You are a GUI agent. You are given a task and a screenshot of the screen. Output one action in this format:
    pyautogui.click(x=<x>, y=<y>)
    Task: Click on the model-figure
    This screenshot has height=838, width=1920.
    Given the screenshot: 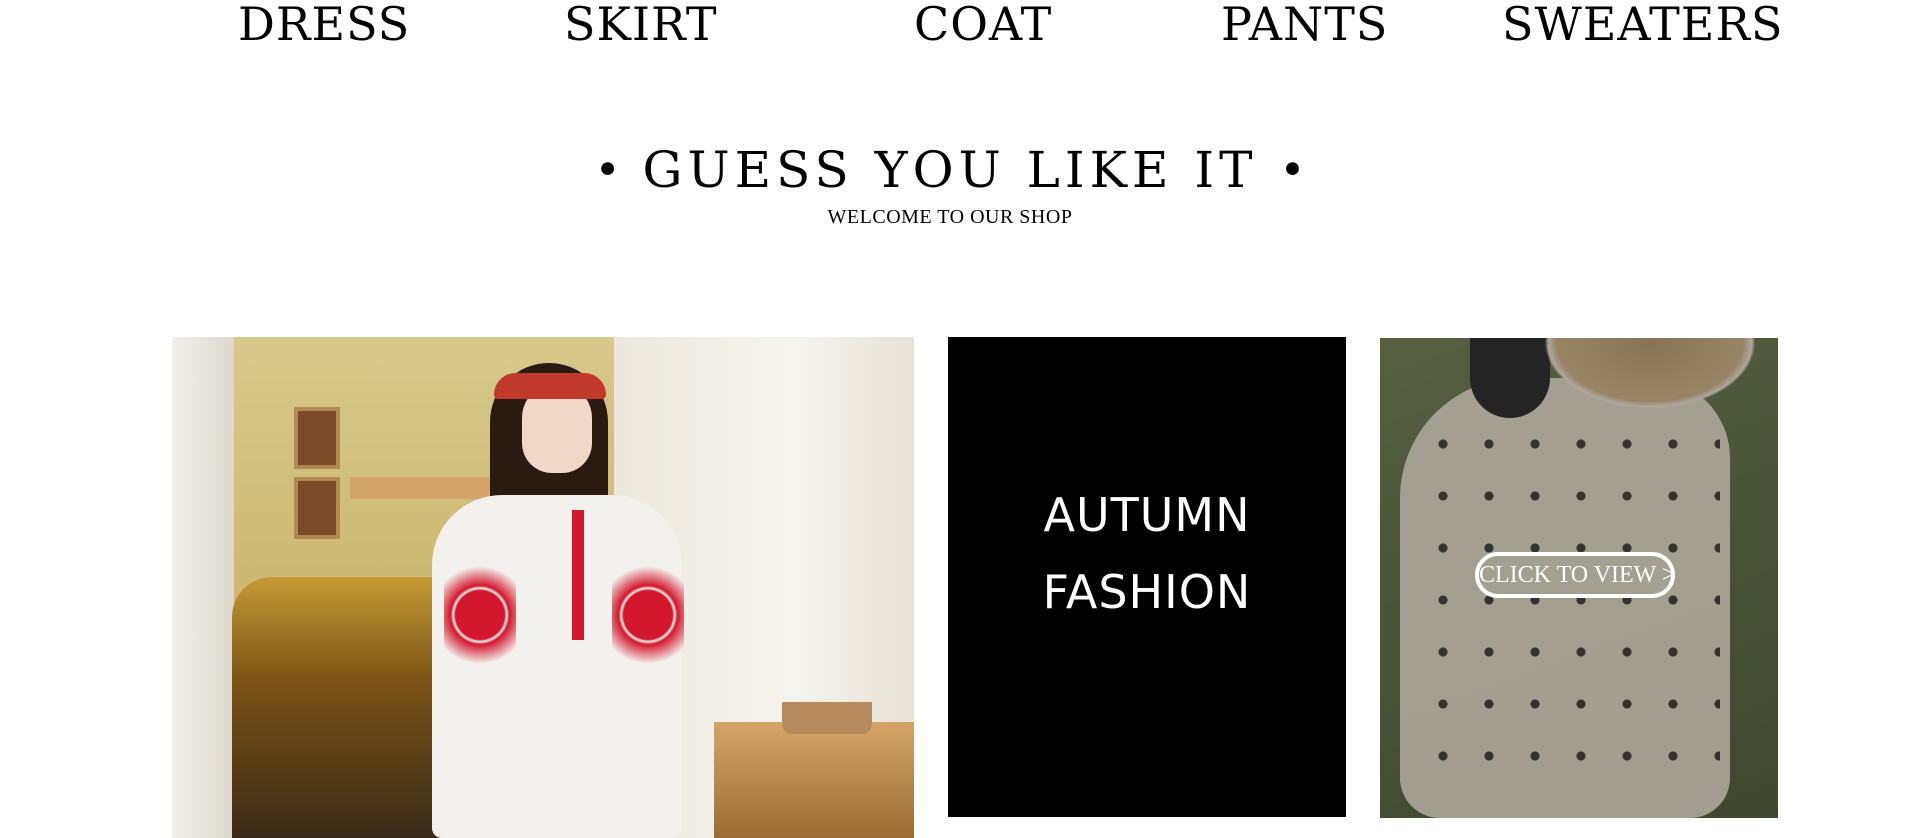 What is the action you would take?
    pyautogui.click(x=558, y=596)
    